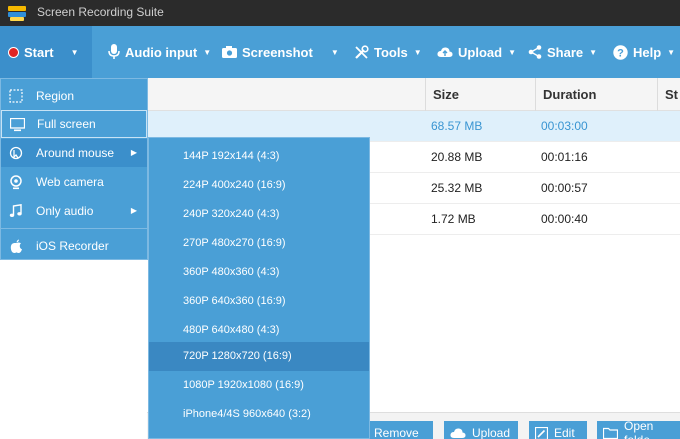  I want to click on row-size: 25.32 MB, so click(457, 188).